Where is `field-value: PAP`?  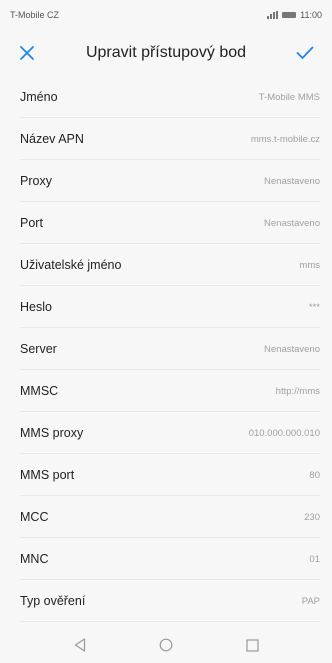 field-value: PAP is located at coordinates (310, 601).